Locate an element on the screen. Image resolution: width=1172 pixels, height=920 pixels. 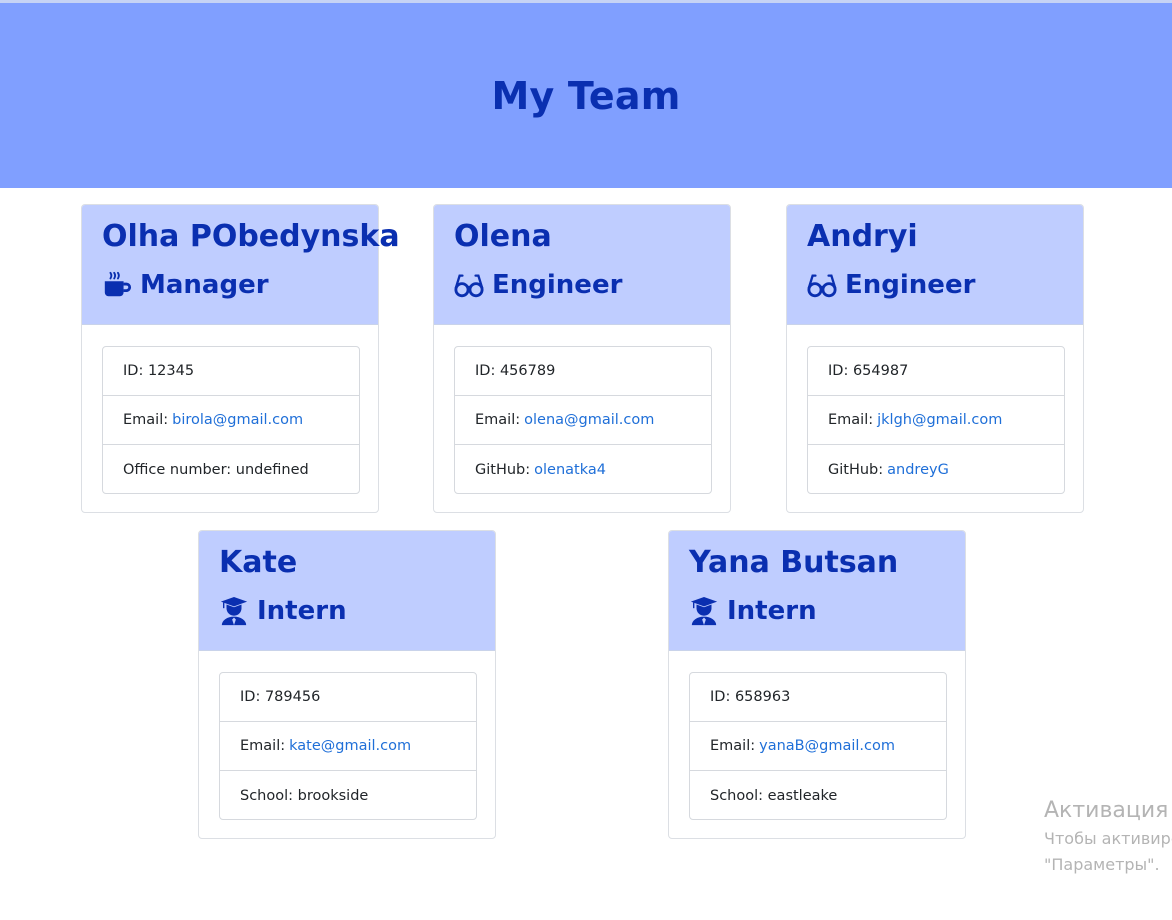
employee-id: ID: 456789 is located at coordinates (583, 371).